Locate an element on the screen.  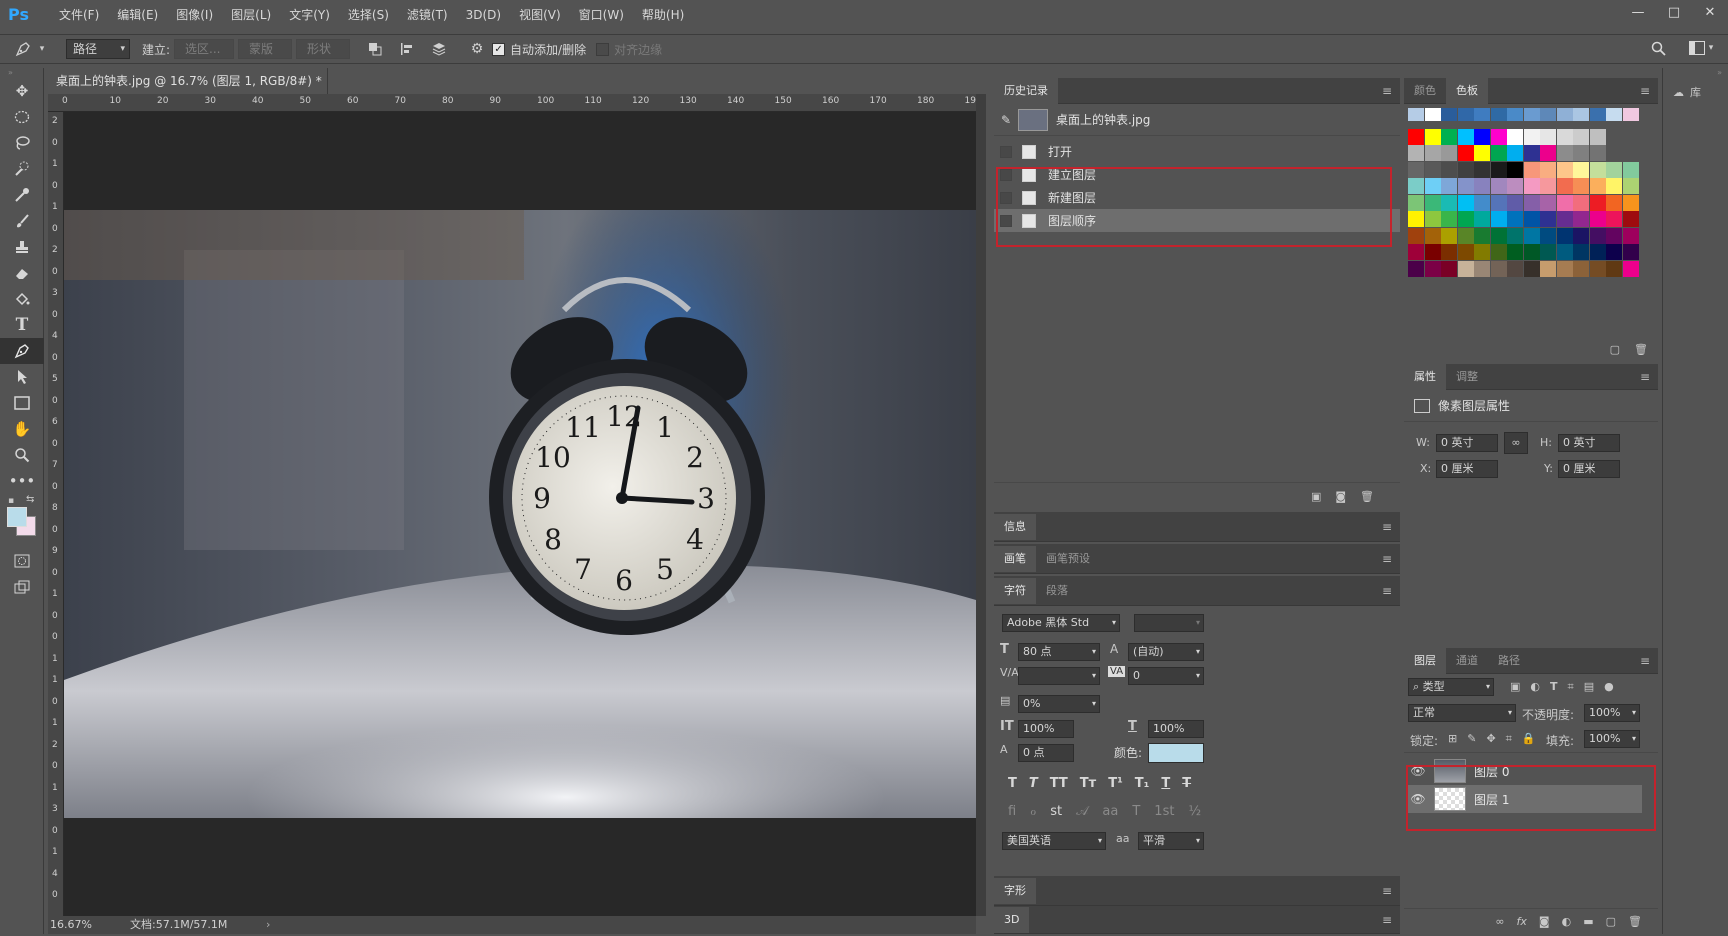
menu-item-7: 3D(D) is located at coordinates (483, 15).